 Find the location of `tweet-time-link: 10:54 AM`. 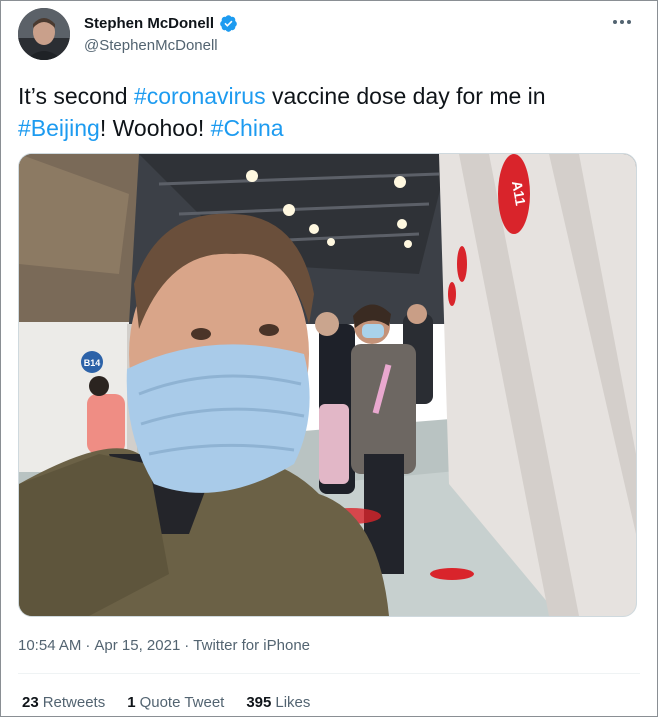

tweet-time-link: 10:54 AM is located at coordinates (49, 645).